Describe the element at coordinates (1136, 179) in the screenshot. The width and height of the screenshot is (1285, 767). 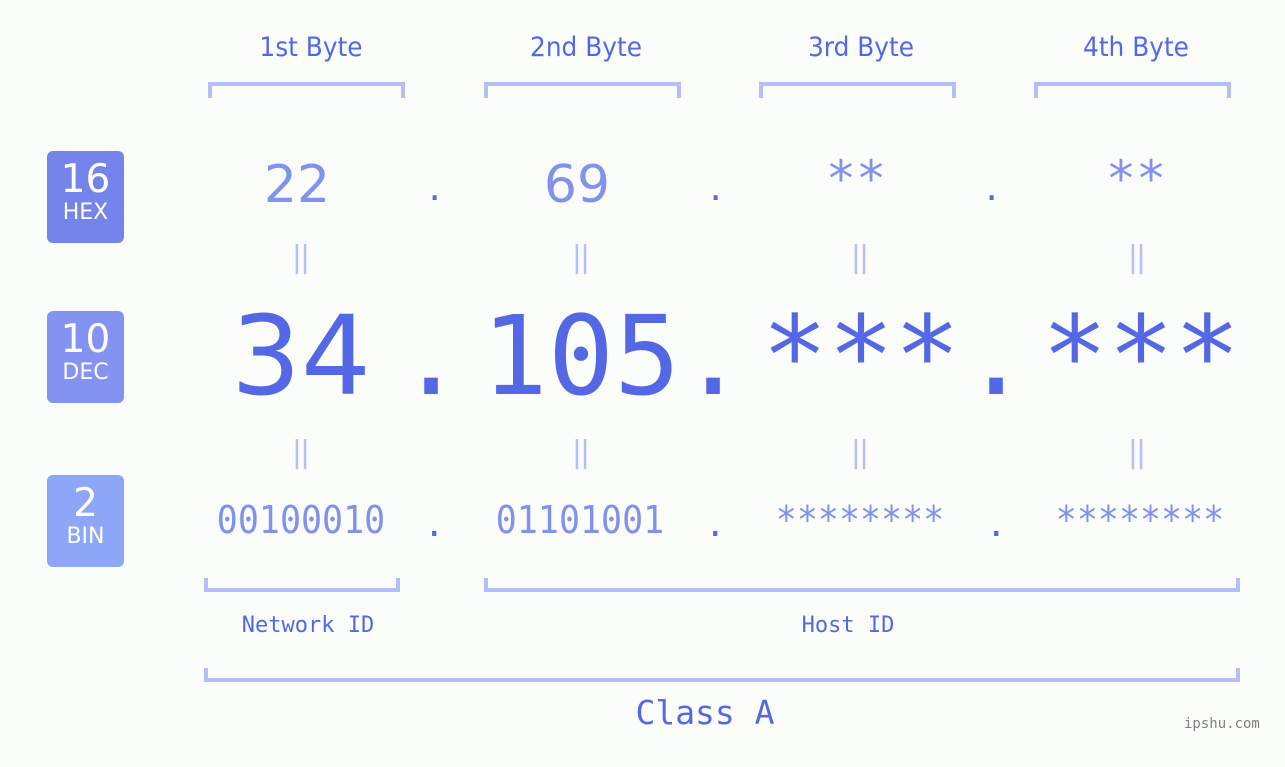
I see `hex-byte-4: **` at that location.